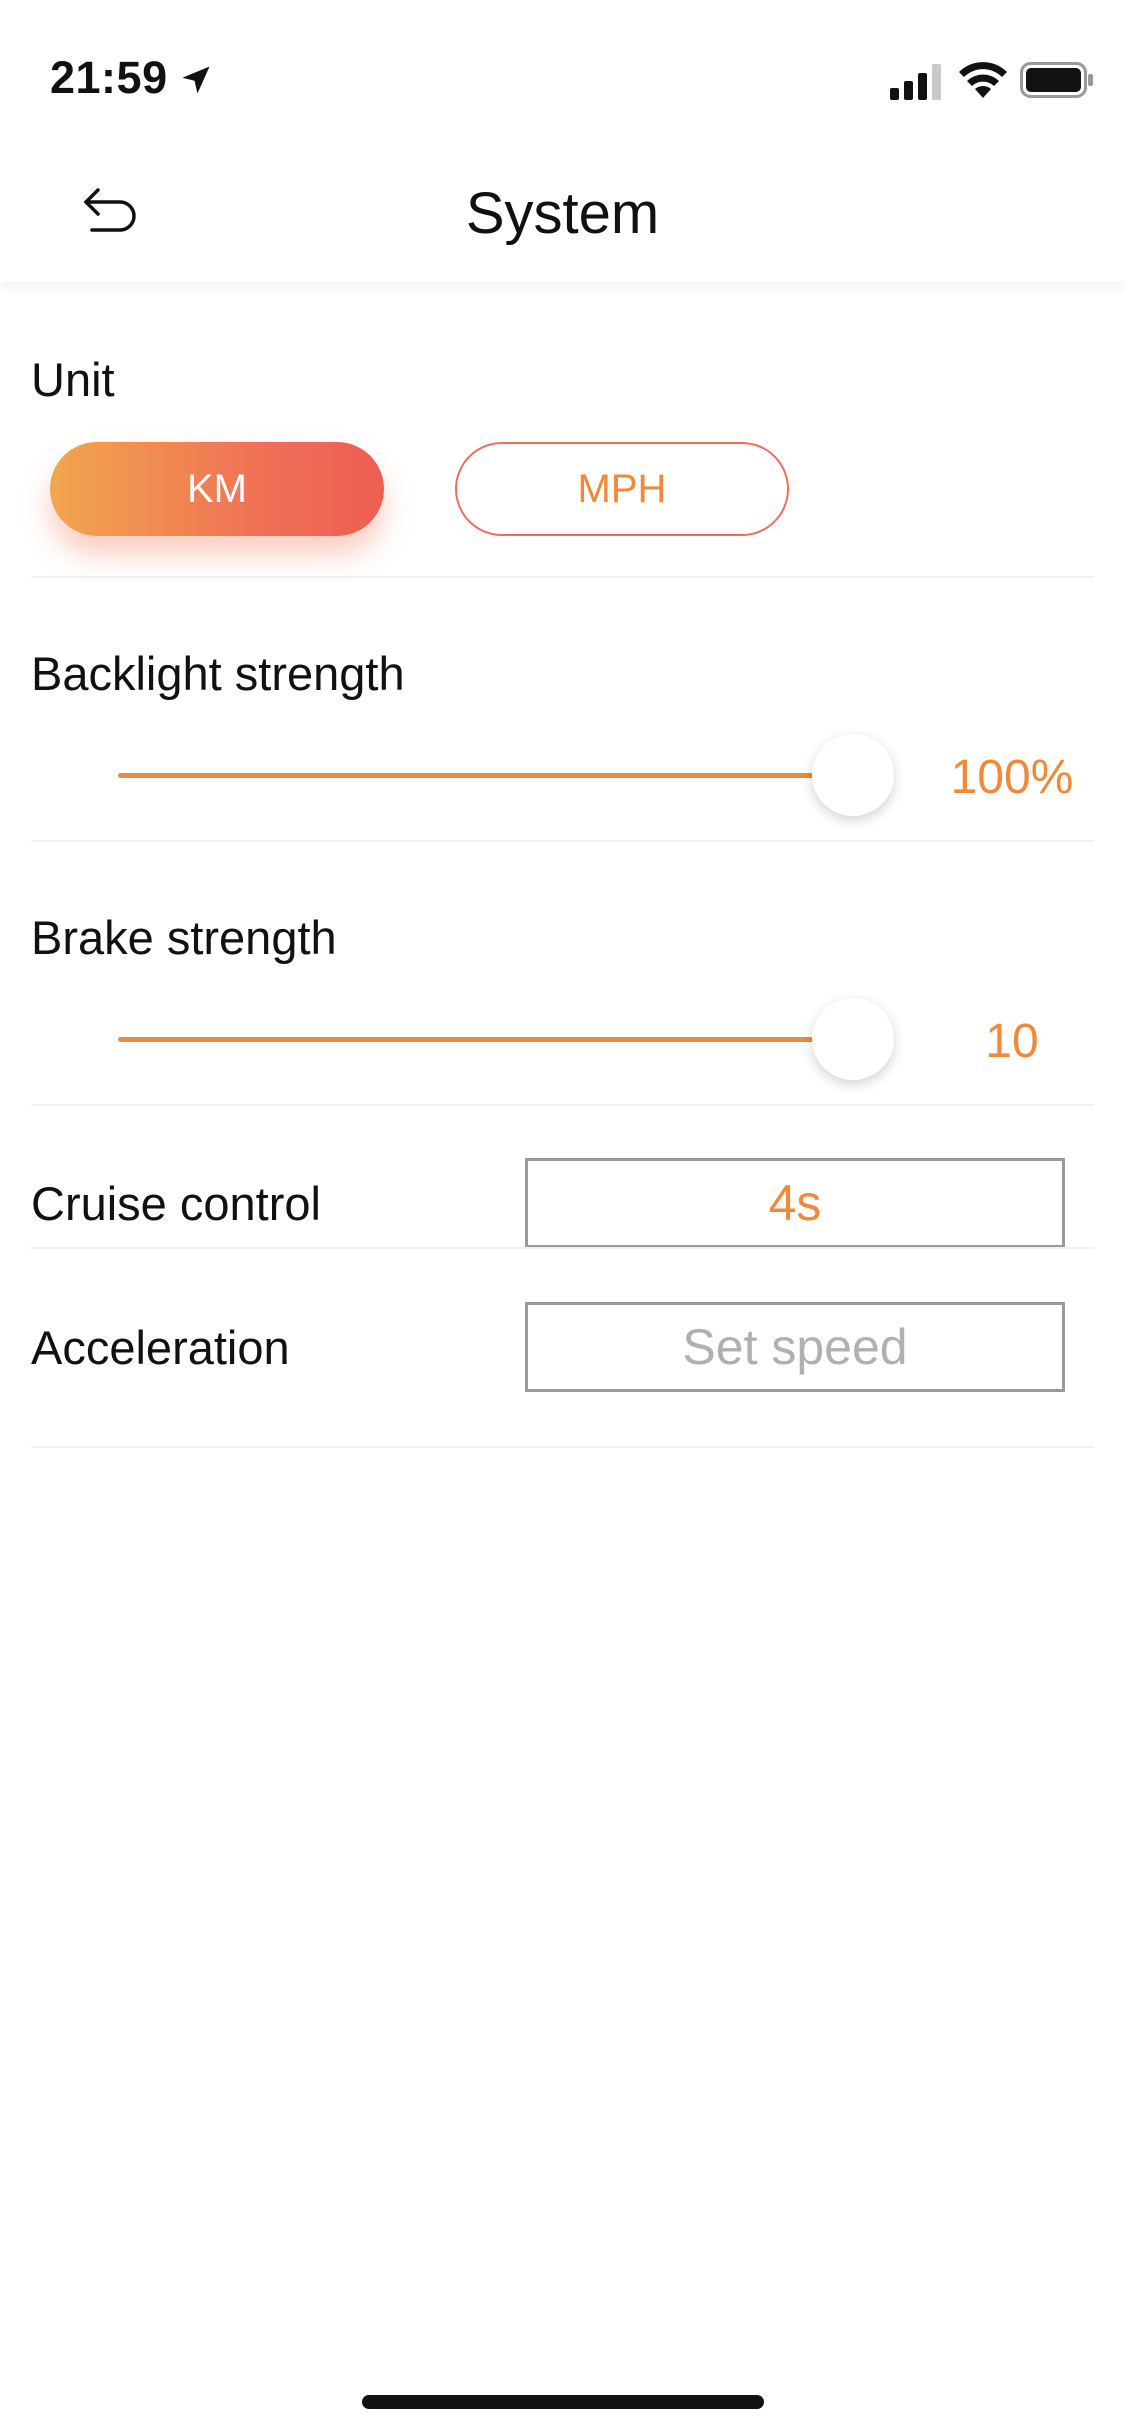  Describe the element at coordinates (485, 1039) in the screenshot. I see `brake-slider-track` at that location.